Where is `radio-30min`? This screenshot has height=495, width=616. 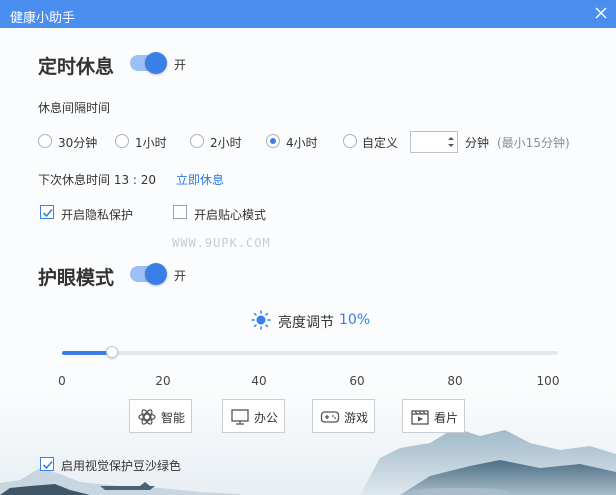
radio-30min is located at coordinates (45, 141).